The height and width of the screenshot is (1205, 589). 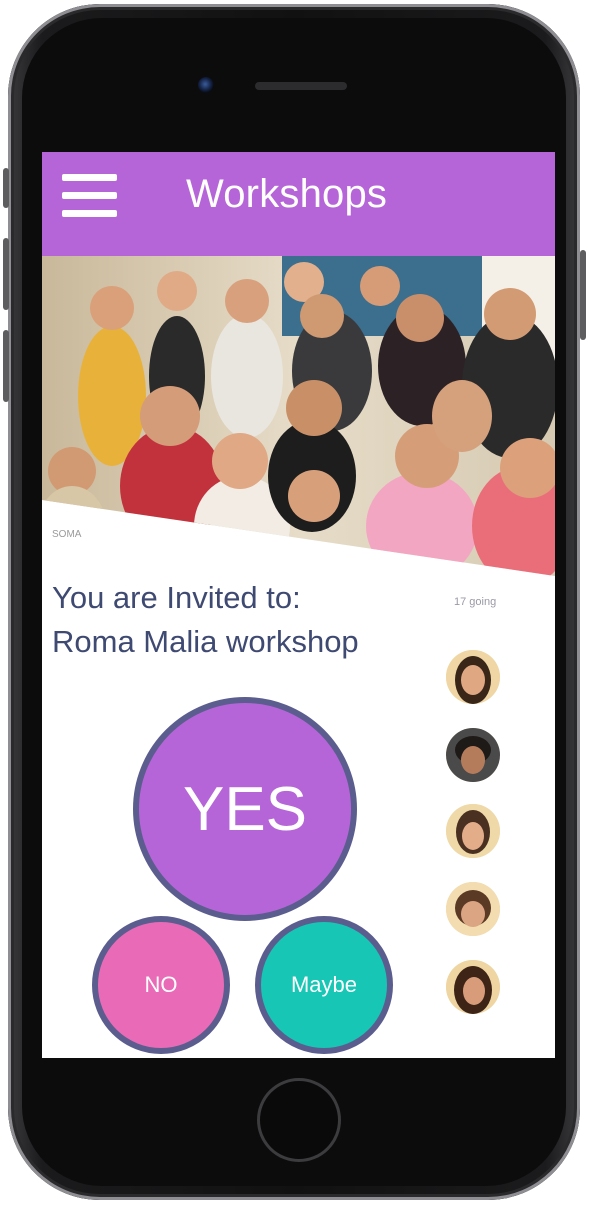 I want to click on hamburger-menu-icon, so click(x=89, y=196).